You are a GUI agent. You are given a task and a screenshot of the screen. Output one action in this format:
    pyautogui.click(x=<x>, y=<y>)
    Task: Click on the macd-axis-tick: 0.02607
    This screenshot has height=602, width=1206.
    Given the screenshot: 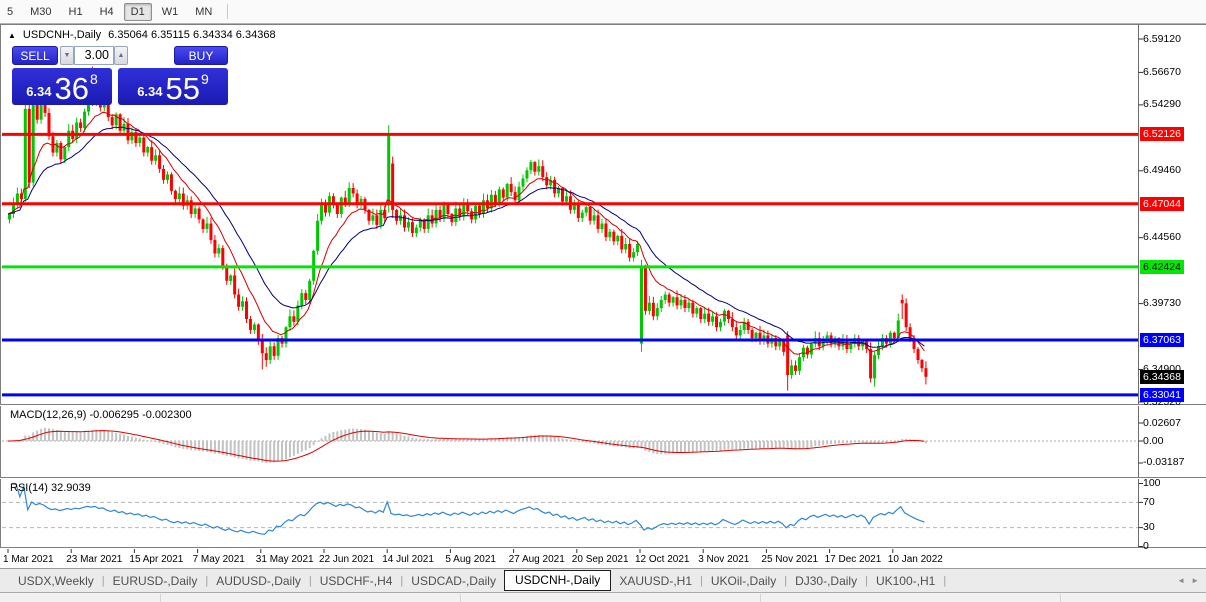 What is the action you would take?
    pyautogui.click(x=1162, y=422)
    